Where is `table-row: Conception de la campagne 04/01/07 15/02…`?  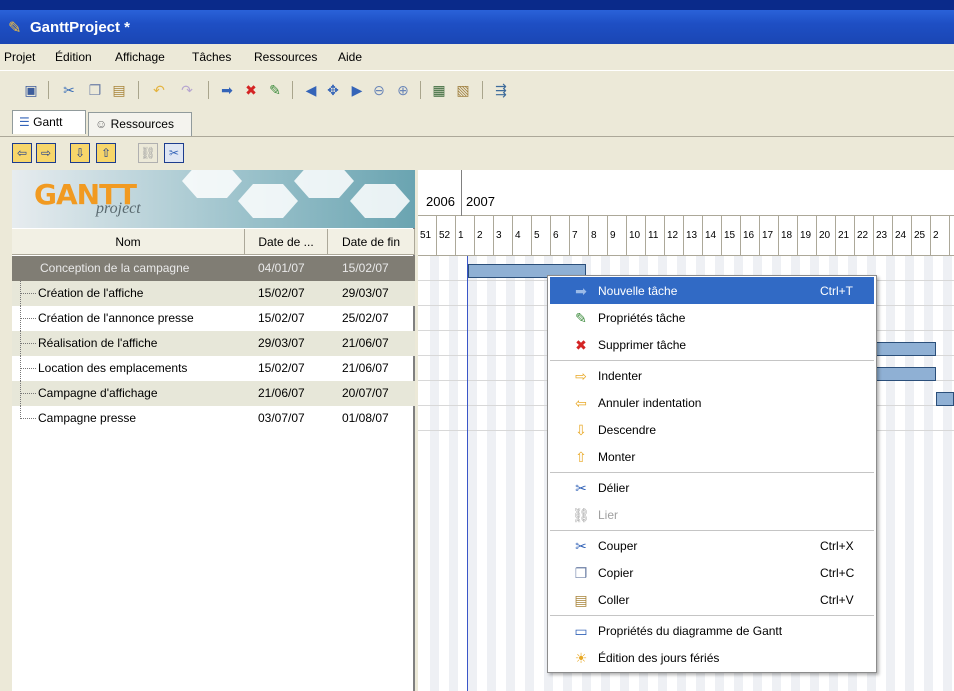 table-row: Conception de la campagne 04/01/07 15/02… is located at coordinates (213, 268).